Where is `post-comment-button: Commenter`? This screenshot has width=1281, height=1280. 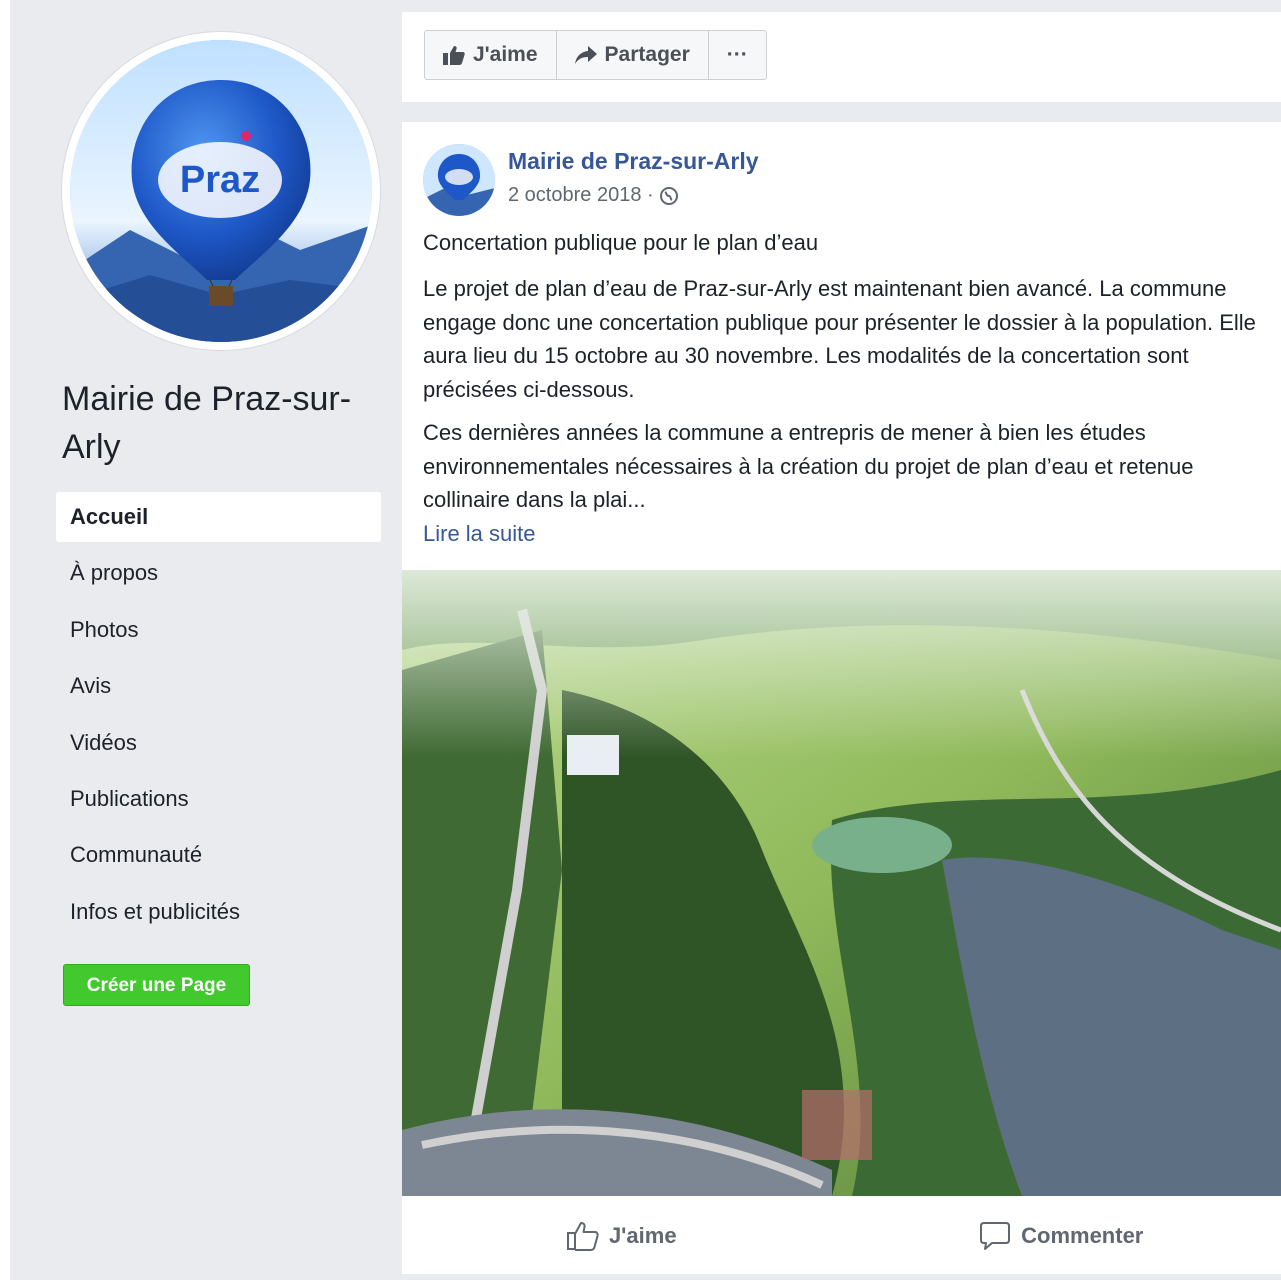
post-comment-button: Commenter is located at coordinates (1061, 1236).